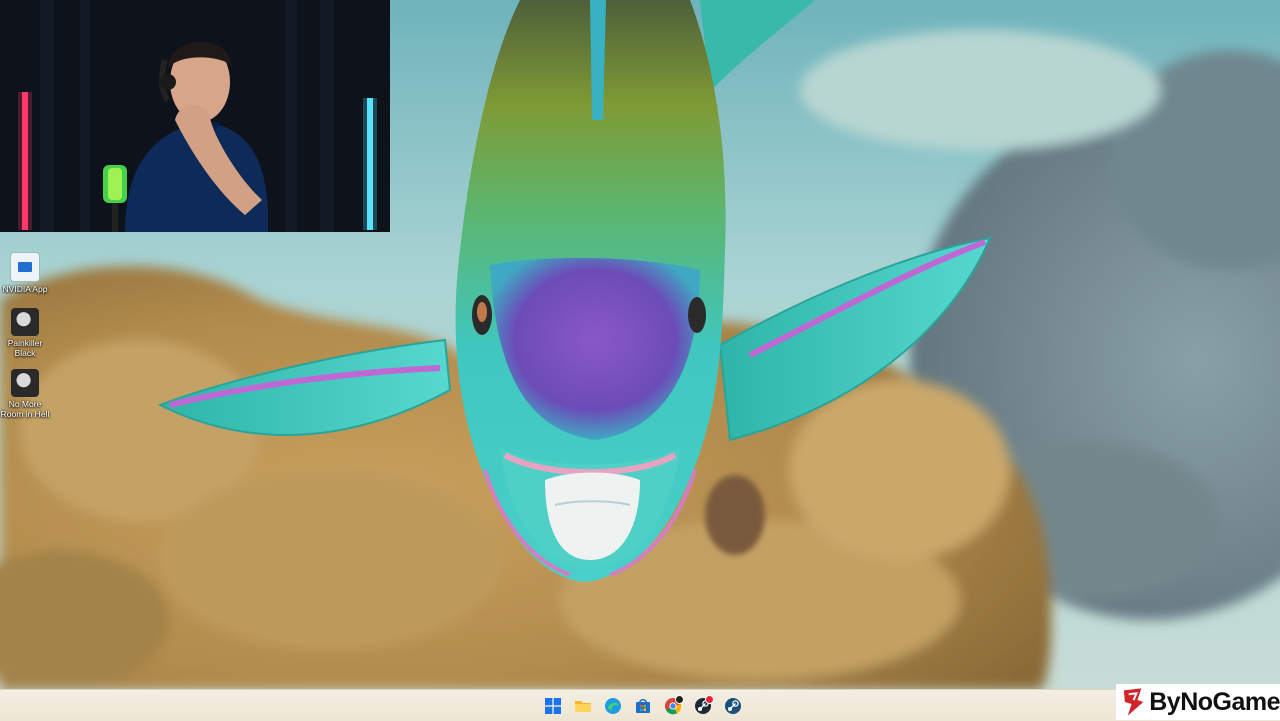 This screenshot has width=1280, height=721. Describe the element at coordinates (25, 409) in the screenshot. I see `desktop-icon-label: No More Room in Hell` at that location.